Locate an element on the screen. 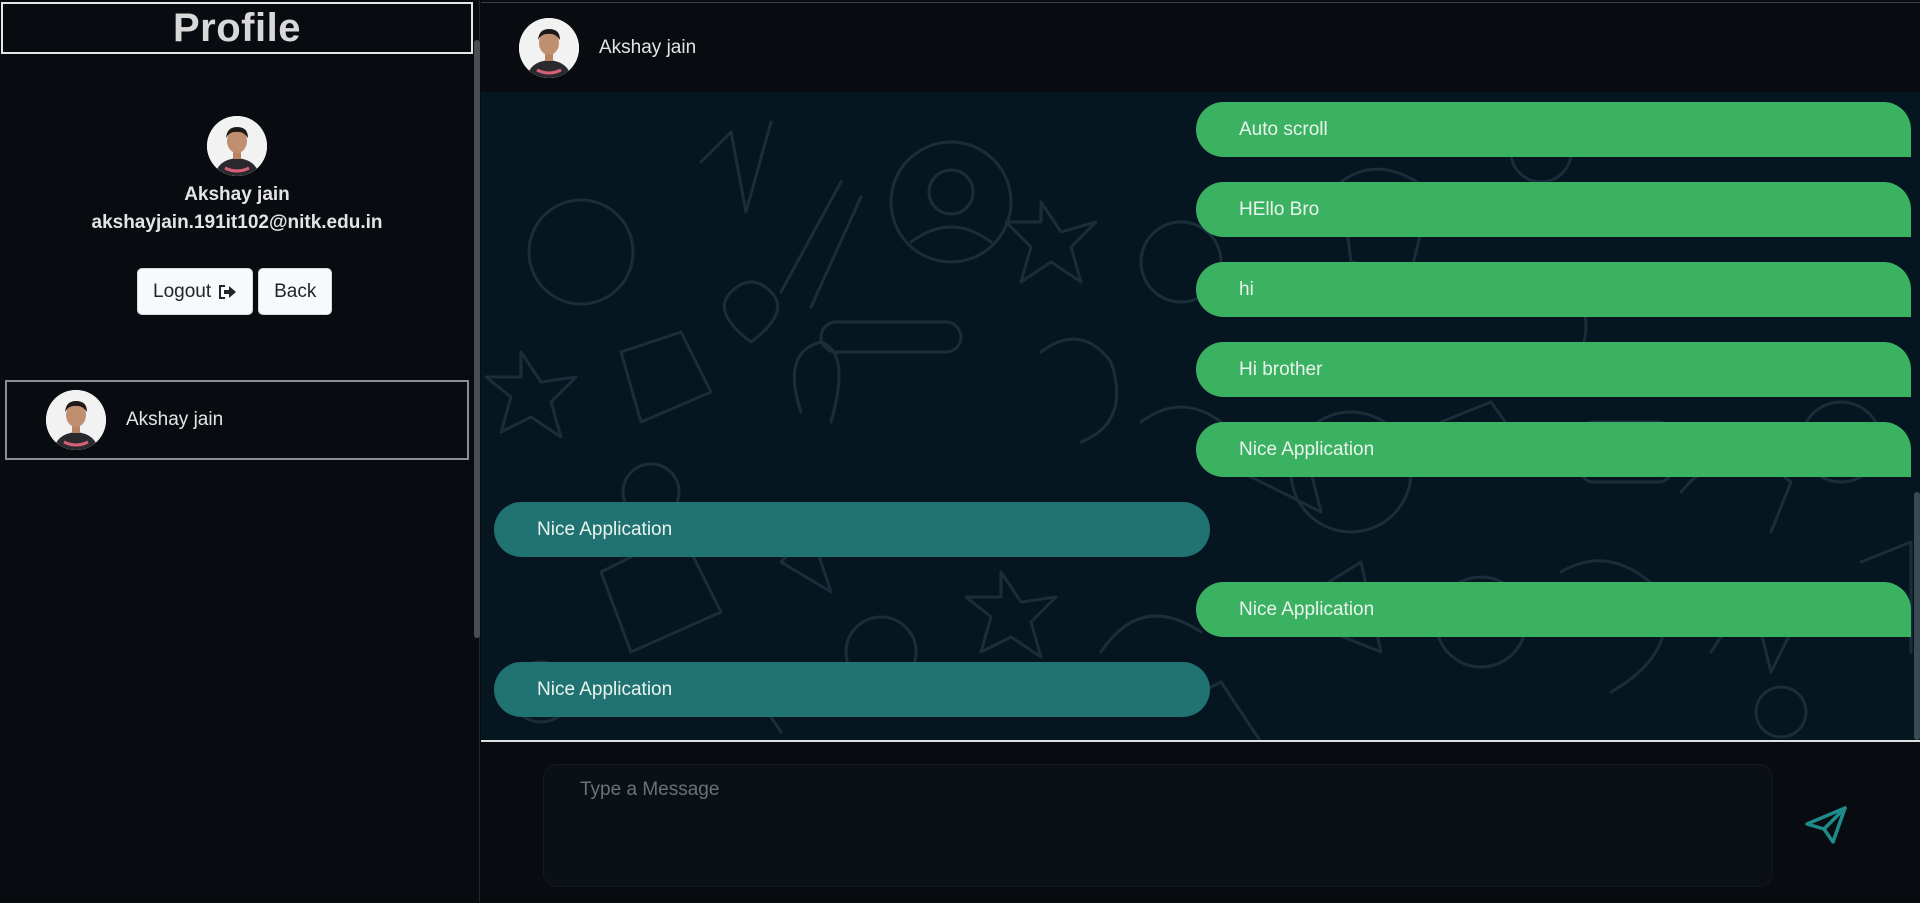 This screenshot has height=905, width=1920. sidebar-scrollbar is located at coordinates (477, 339).